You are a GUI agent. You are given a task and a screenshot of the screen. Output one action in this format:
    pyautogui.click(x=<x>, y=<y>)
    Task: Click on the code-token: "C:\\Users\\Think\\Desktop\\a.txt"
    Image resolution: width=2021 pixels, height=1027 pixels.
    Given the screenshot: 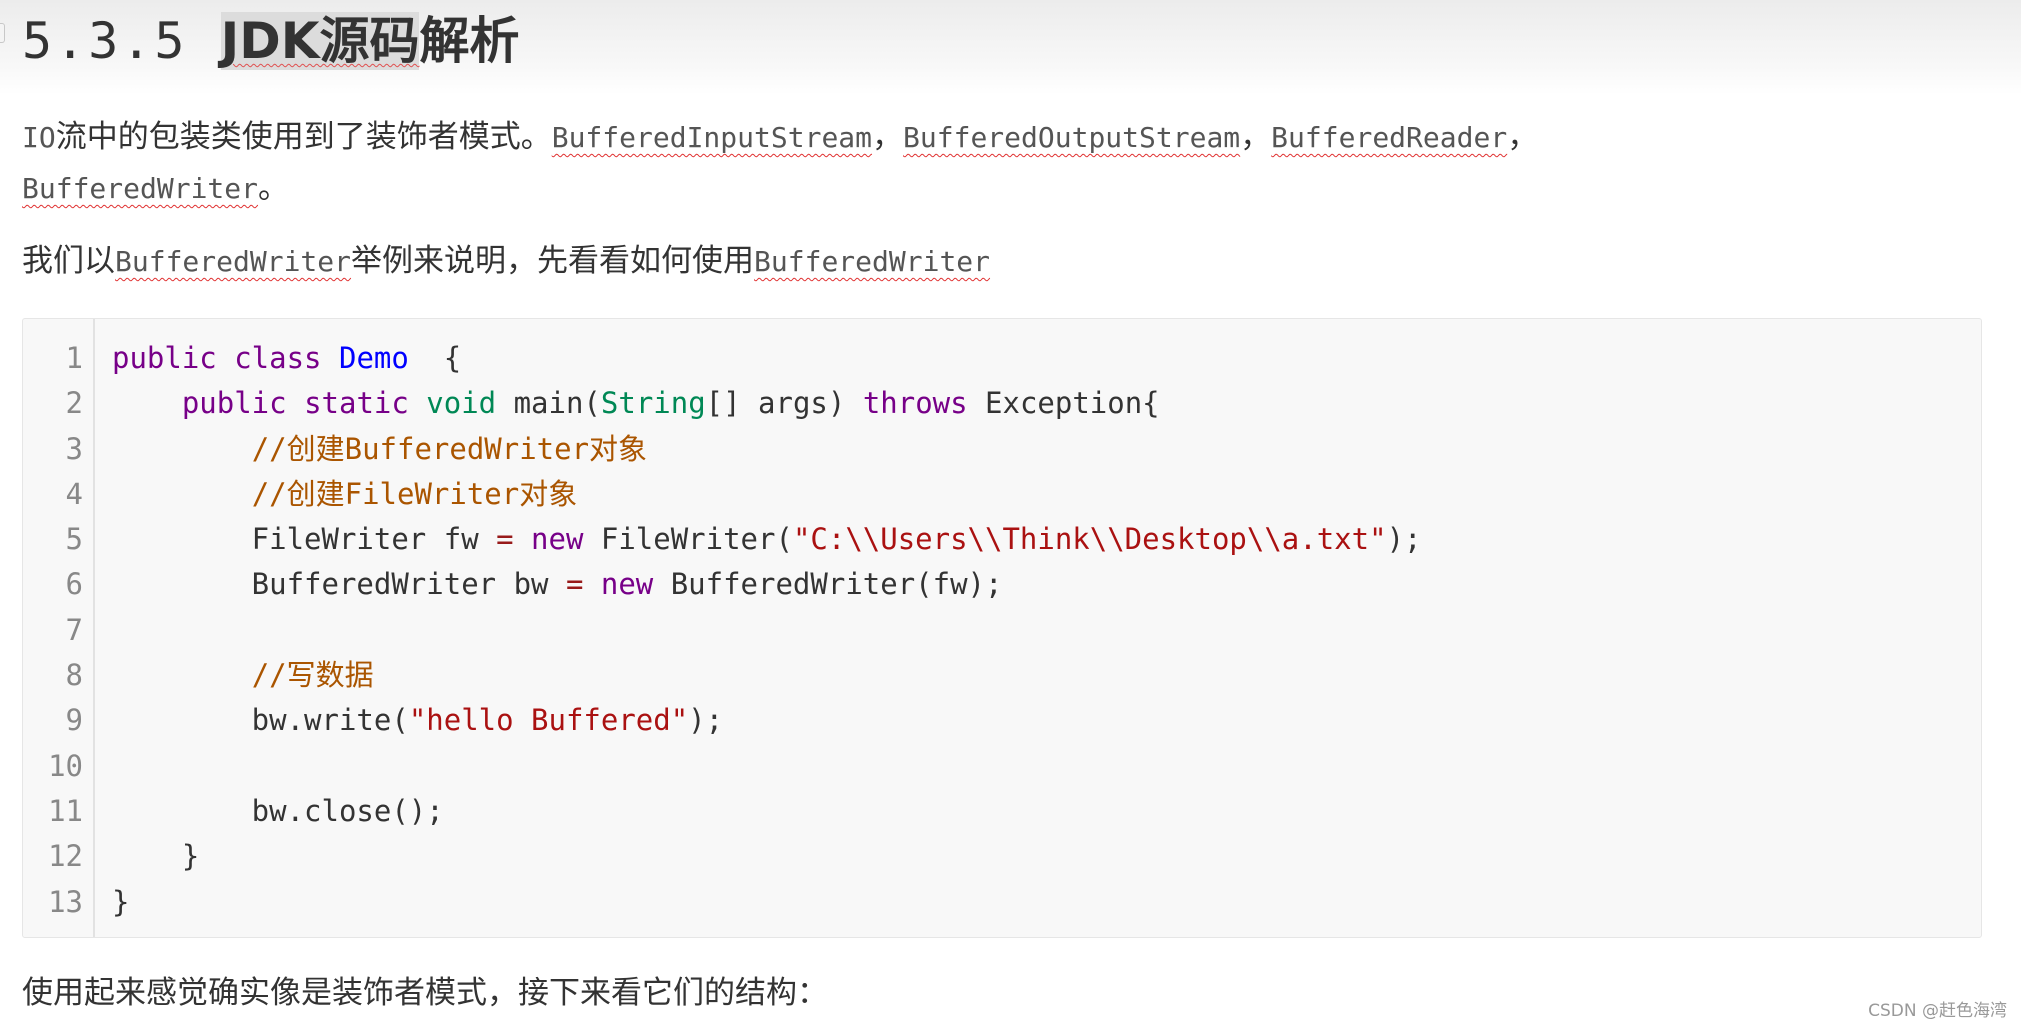 What is the action you would take?
    pyautogui.click(x=1089, y=539)
    